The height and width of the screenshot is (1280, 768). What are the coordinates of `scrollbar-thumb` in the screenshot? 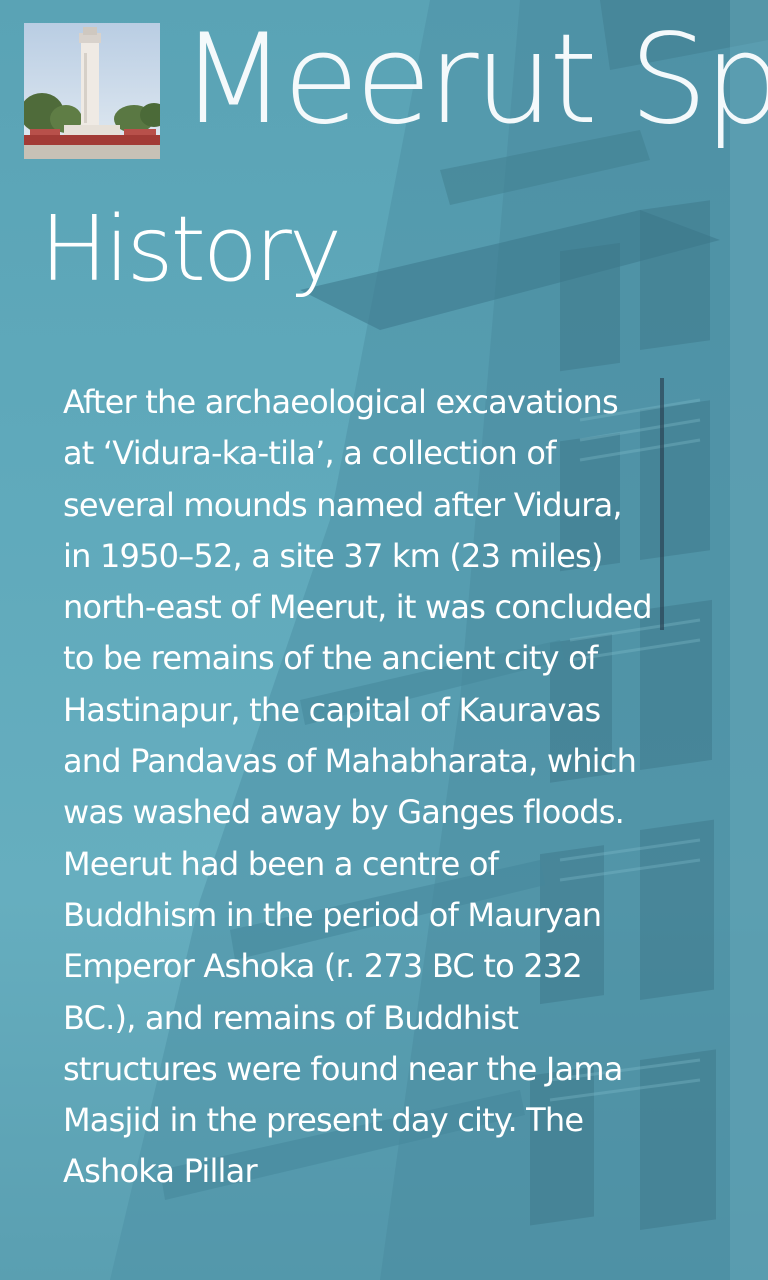 It's located at (662, 504).